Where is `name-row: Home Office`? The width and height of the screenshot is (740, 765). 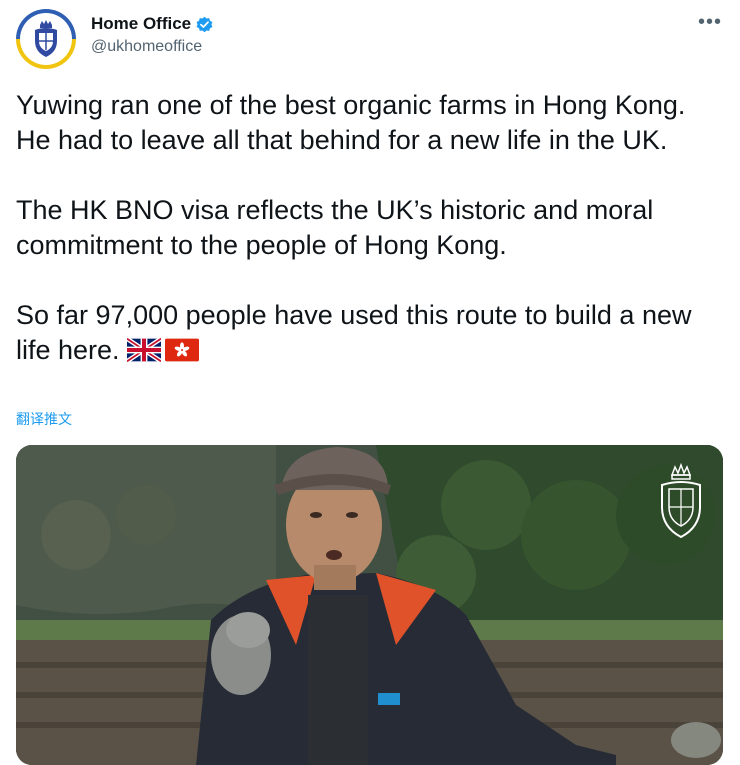 name-row: Home Office is located at coordinates (152, 24).